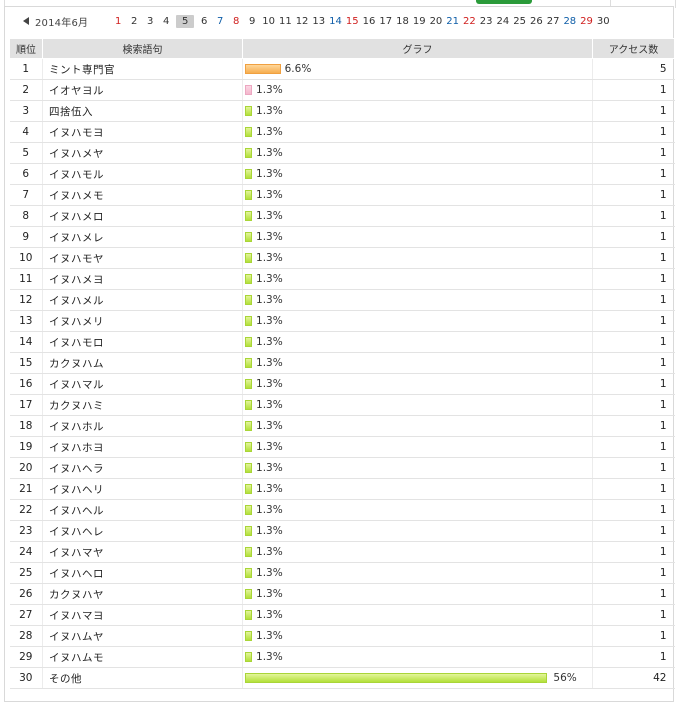 The width and height of the screenshot is (678, 707). What do you see at coordinates (220, 21) in the screenshot?
I see `day-link-7: 7` at bounding box center [220, 21].